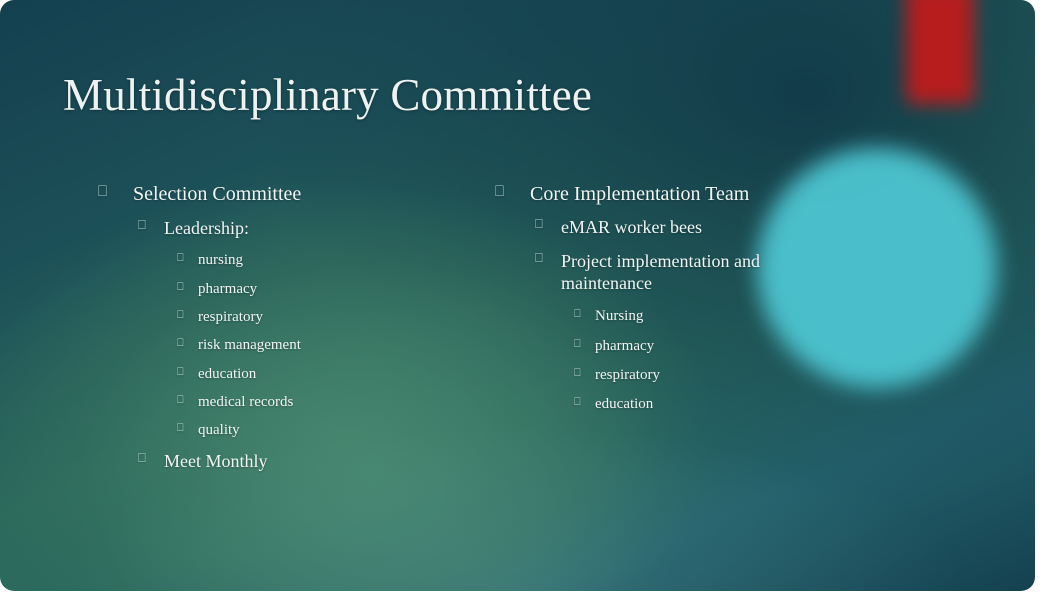  I want to click on list-item-label: nursing, so click(220, 260).